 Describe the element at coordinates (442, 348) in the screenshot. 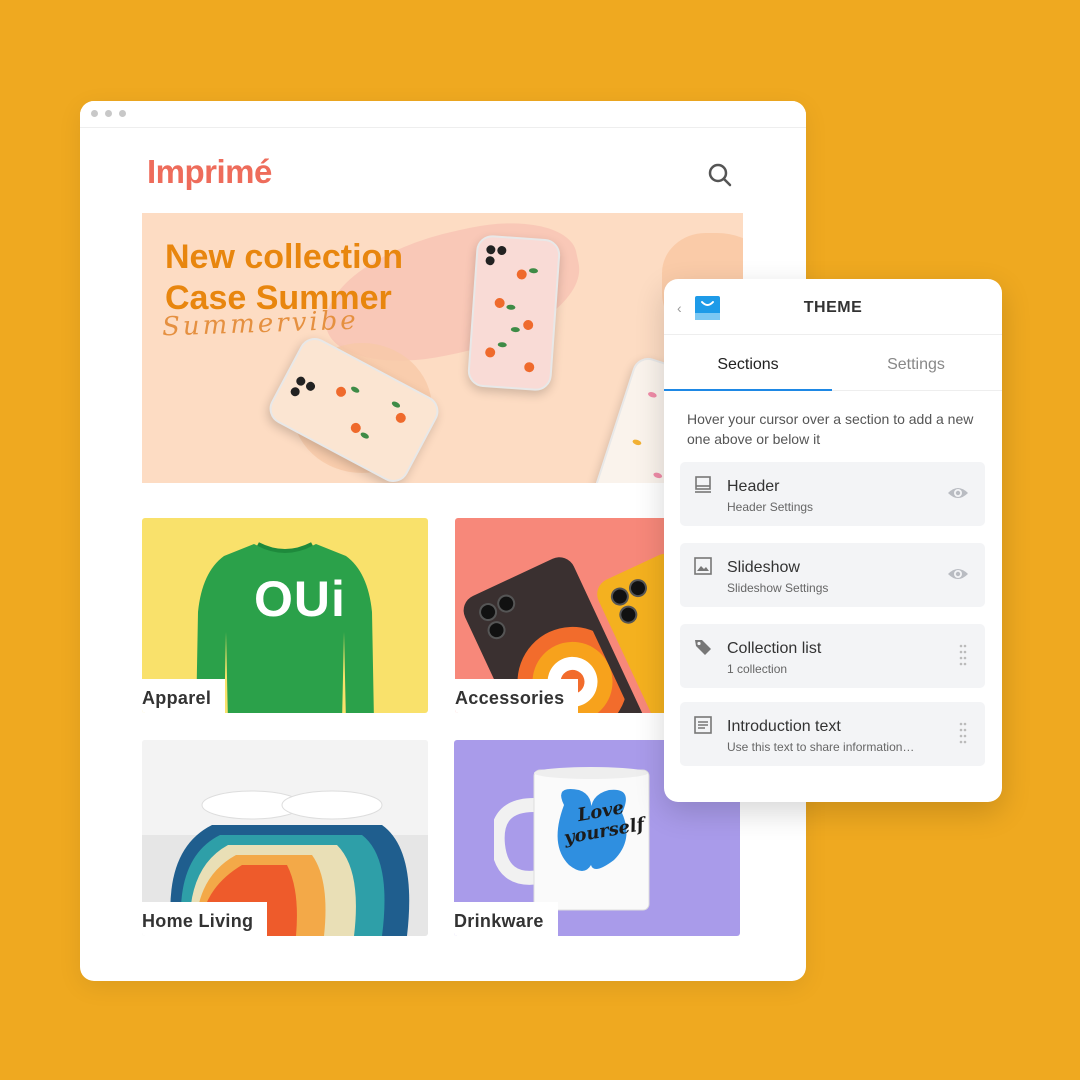

I see `hero-banner: New collection Case Summer Summervibe` at that location.